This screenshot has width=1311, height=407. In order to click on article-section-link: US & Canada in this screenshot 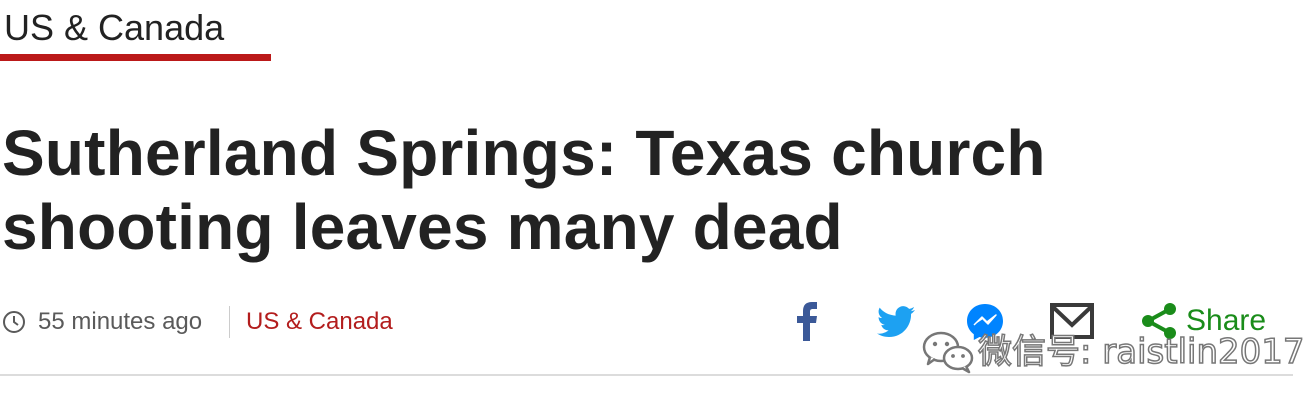, I will do `click(319, 322)`.